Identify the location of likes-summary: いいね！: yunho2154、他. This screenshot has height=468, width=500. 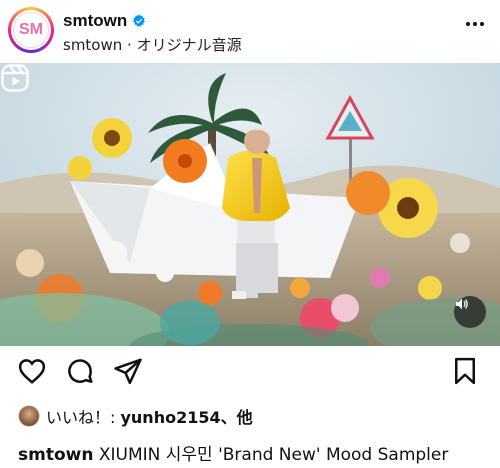
(135, 416).